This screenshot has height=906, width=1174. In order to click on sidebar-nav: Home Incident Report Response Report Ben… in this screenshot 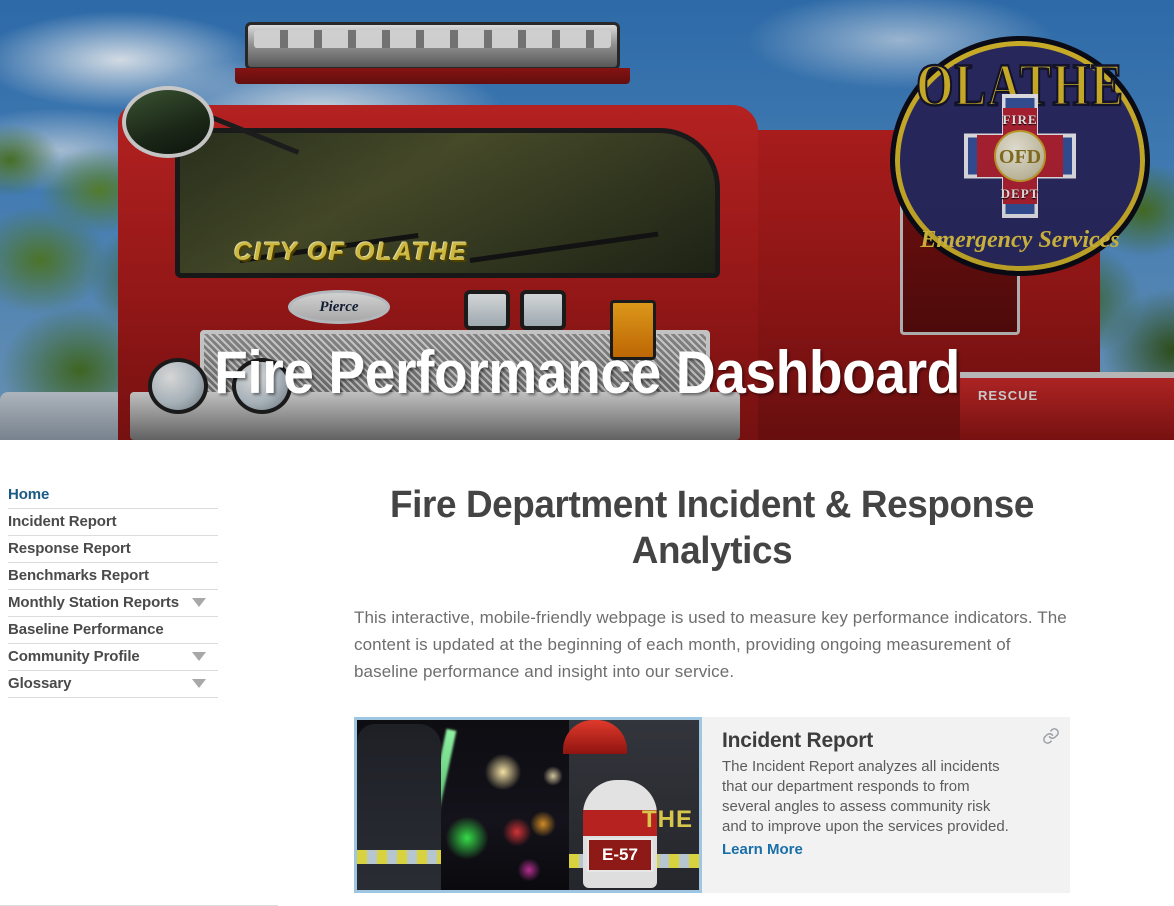, I will do `click(109, 590)`.